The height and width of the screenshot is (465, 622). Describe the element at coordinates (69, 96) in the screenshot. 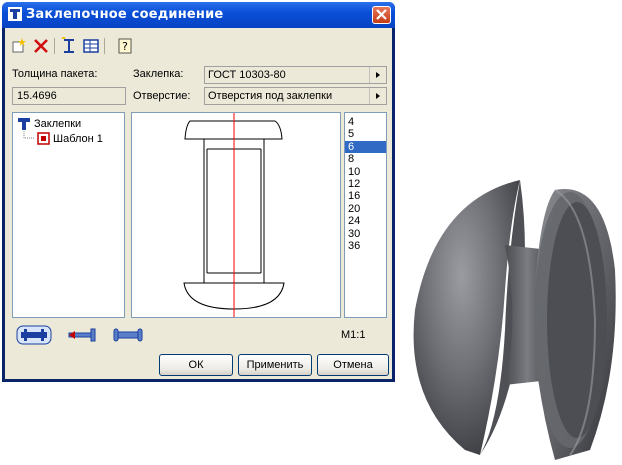

I see `thickness-field: 15.4696` at that location.